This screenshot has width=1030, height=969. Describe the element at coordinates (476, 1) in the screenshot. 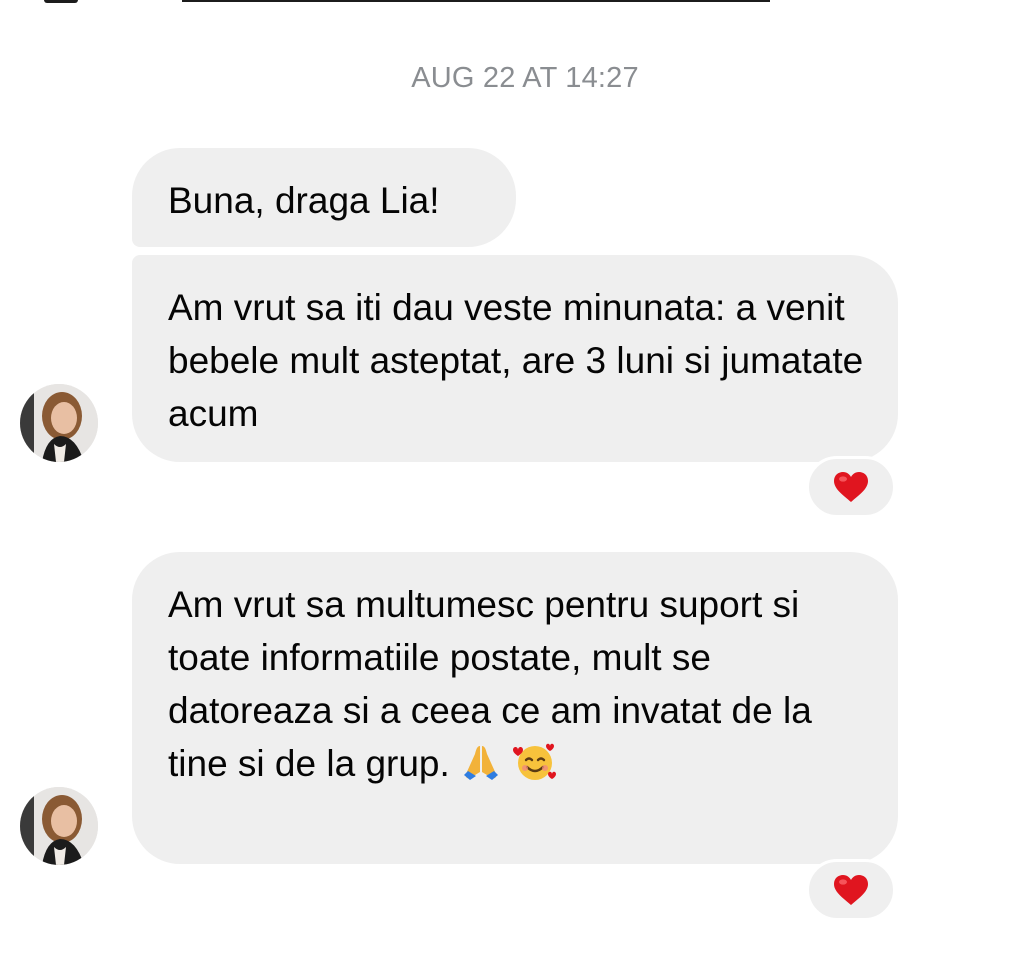

I see `cropped-divider` at that location.